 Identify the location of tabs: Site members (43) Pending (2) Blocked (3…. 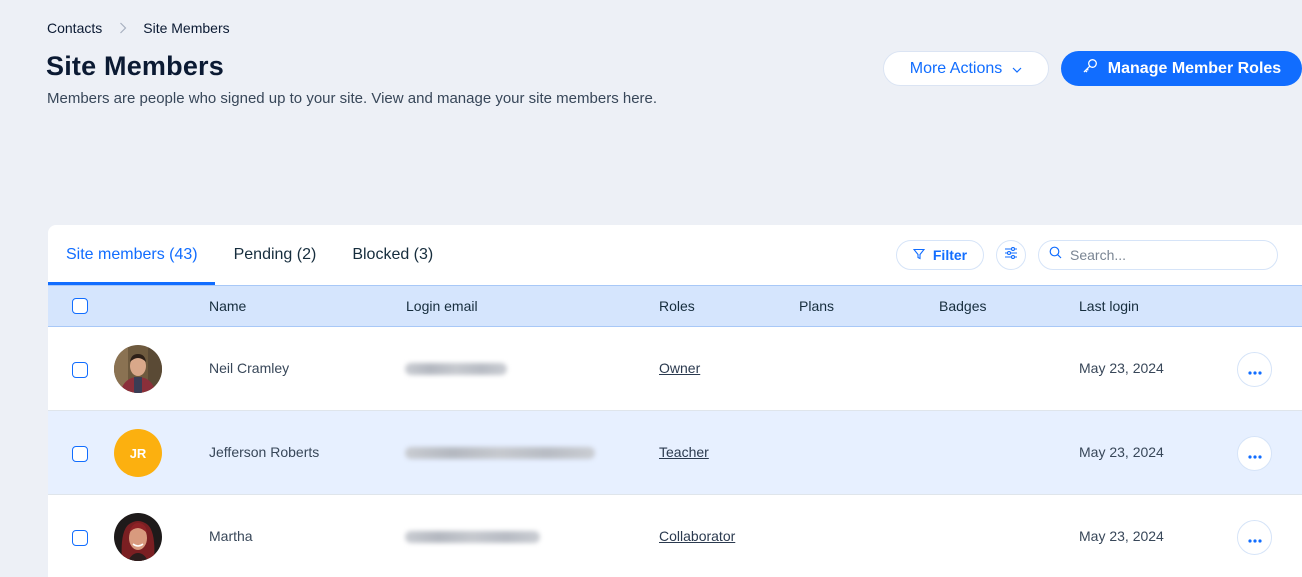
(240, 255).